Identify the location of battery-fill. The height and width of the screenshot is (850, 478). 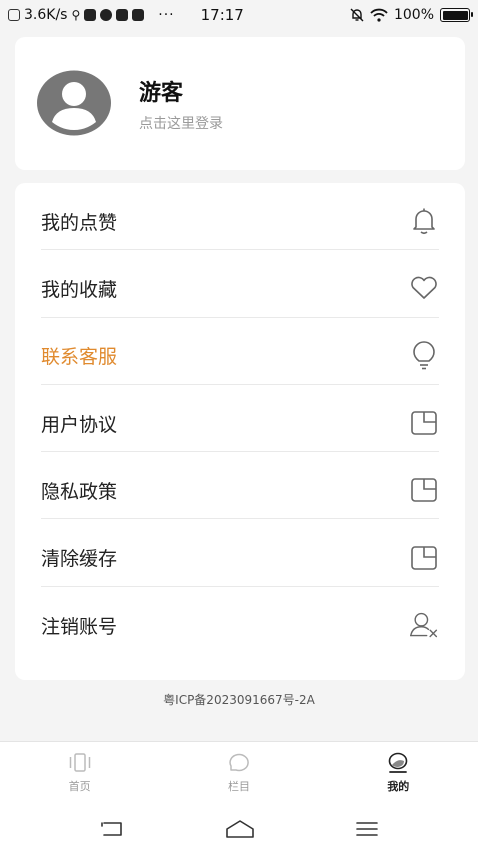
(455, 15).